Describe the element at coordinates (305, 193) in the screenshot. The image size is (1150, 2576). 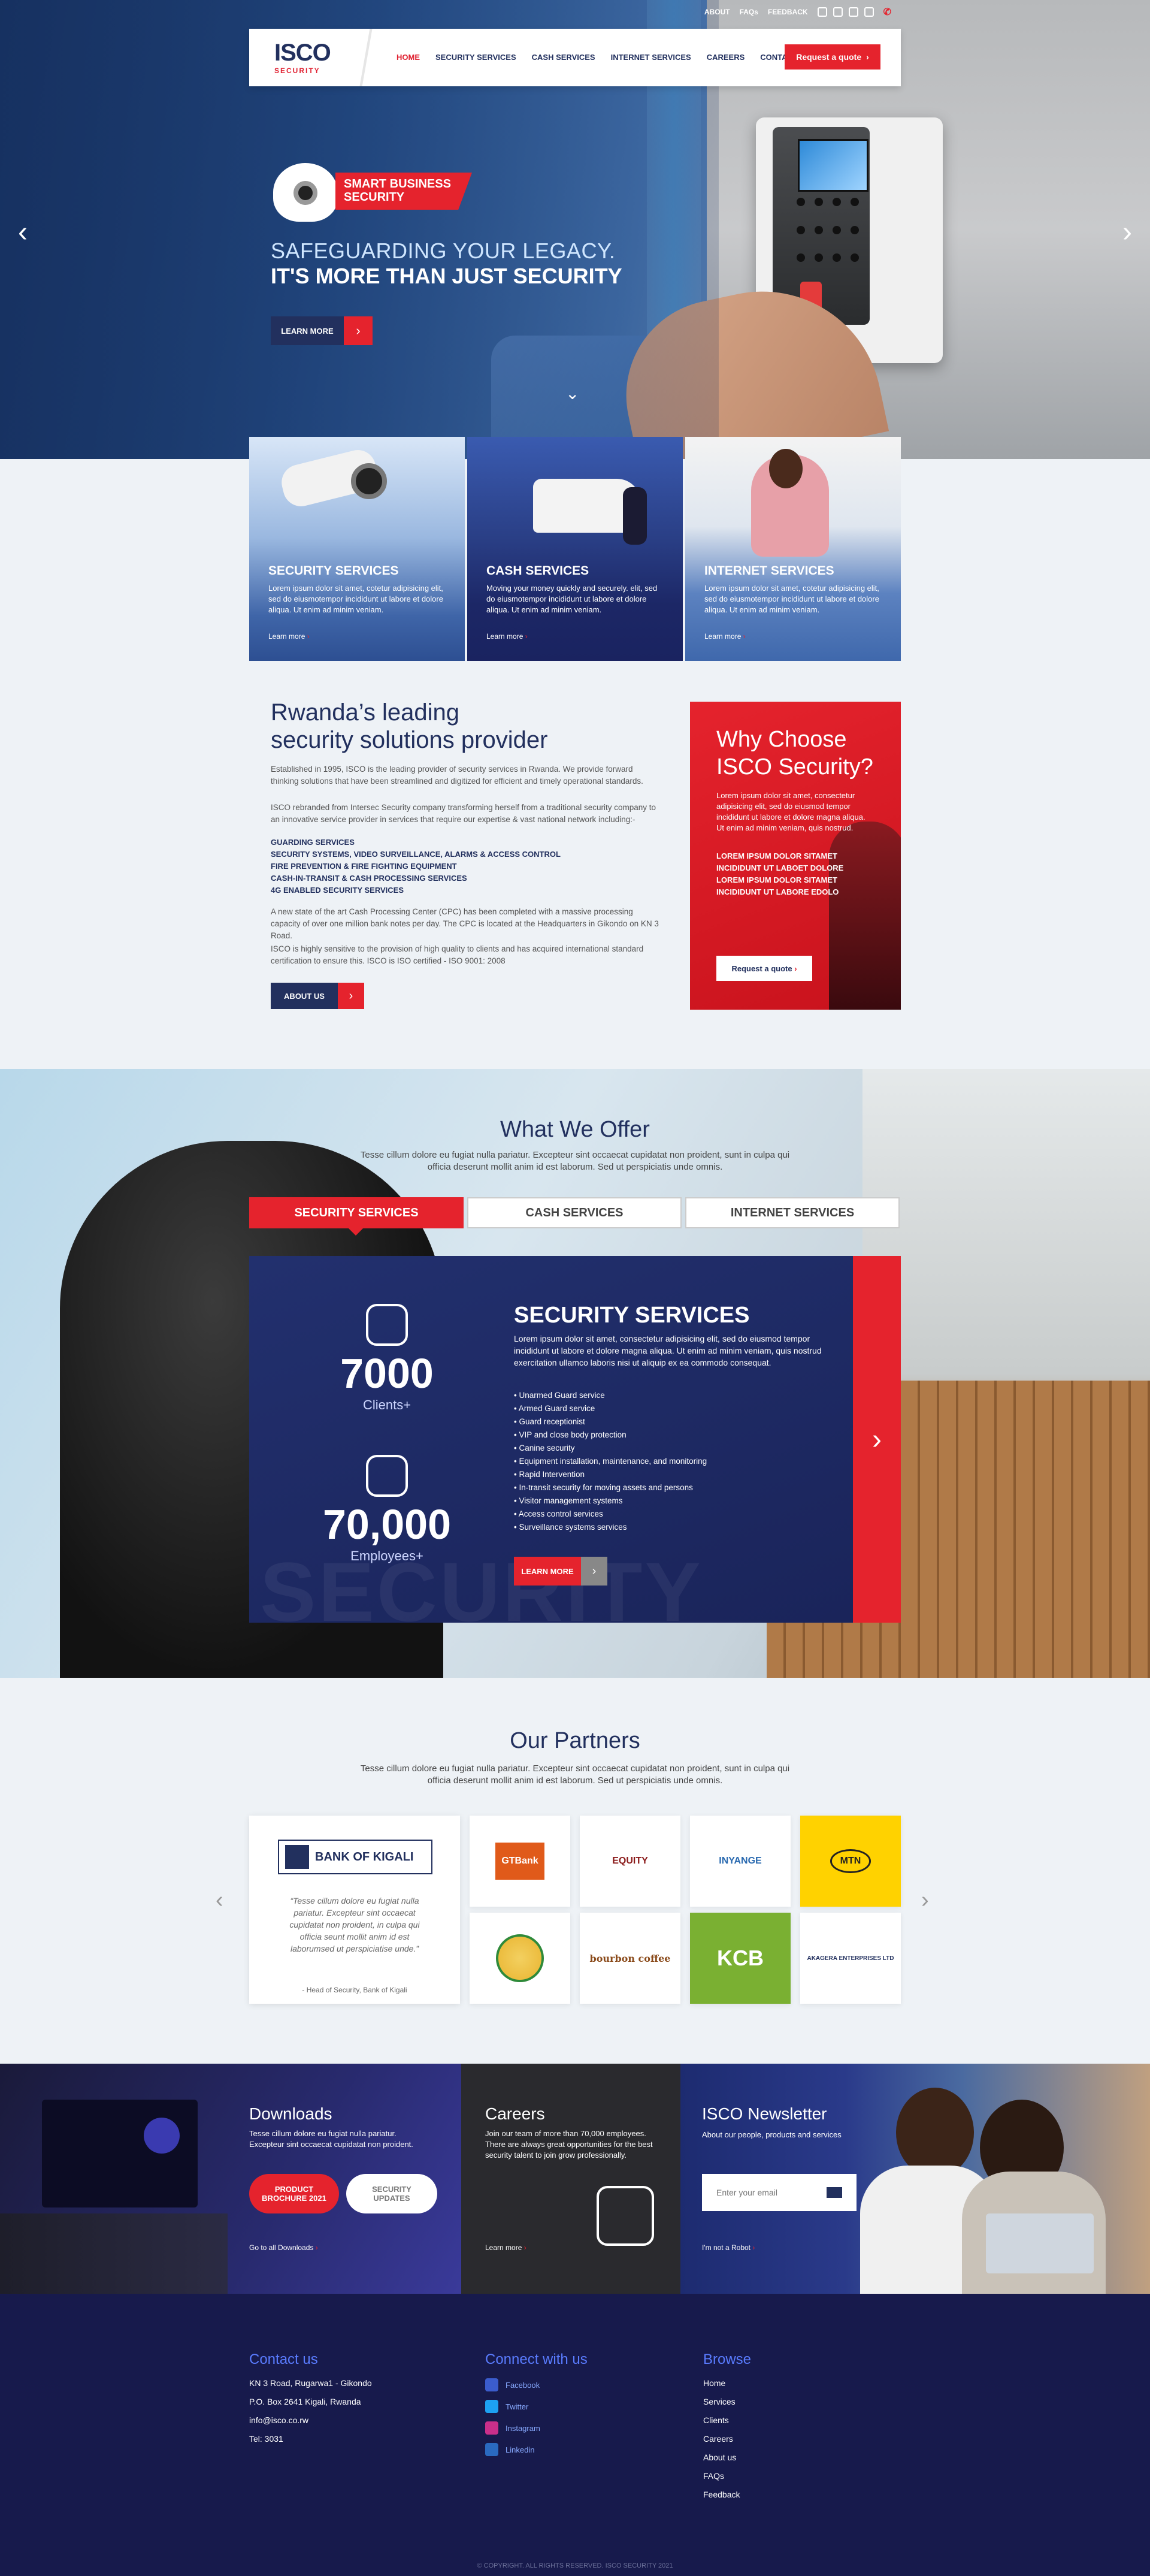
I see `cctv-camera-icon` at that location.